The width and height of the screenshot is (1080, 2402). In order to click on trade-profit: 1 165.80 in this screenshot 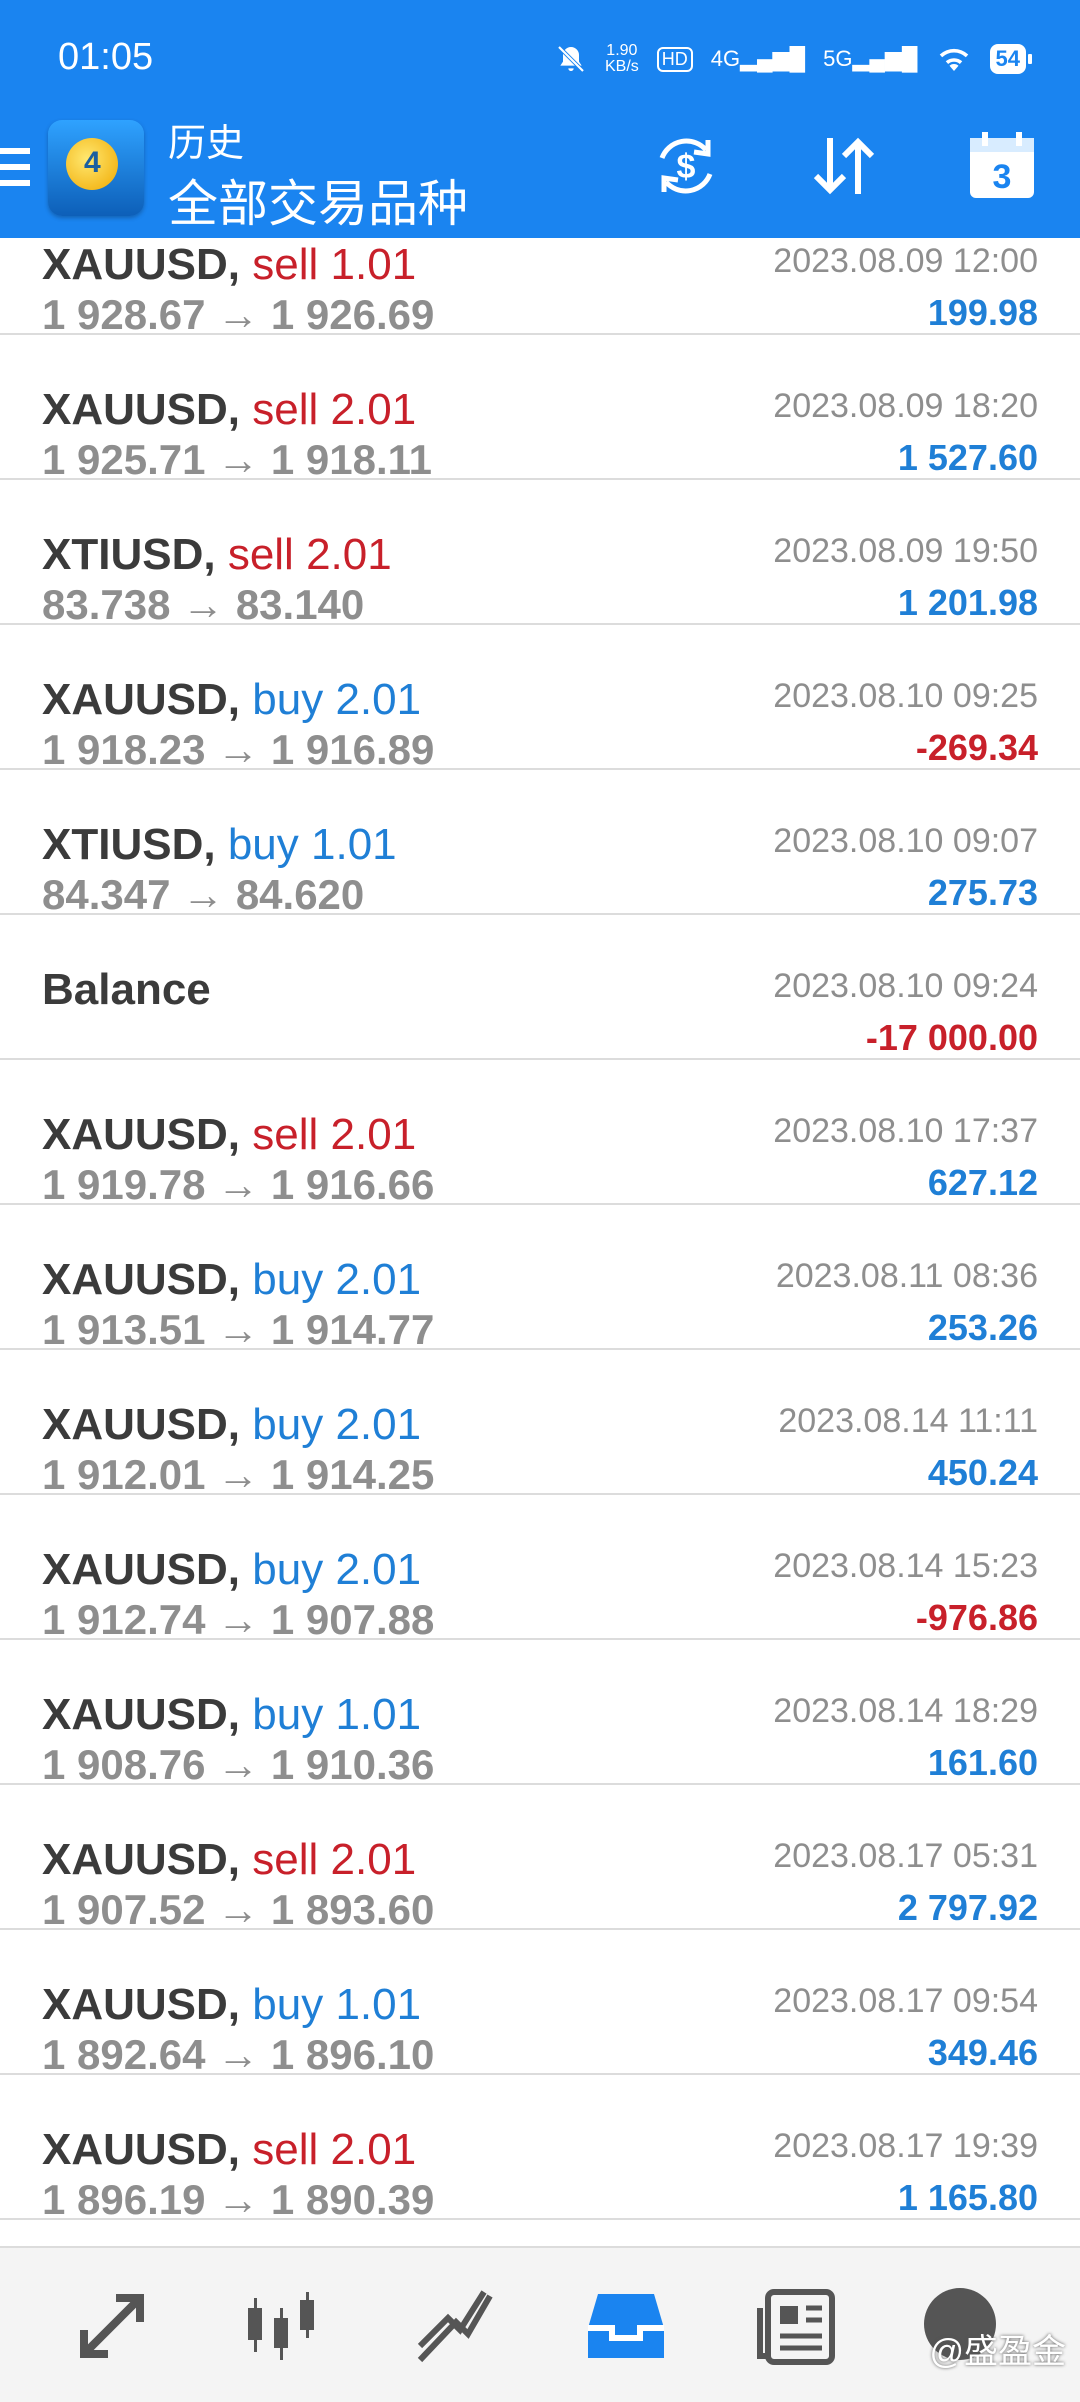, I will do `click(967, 2197)`.